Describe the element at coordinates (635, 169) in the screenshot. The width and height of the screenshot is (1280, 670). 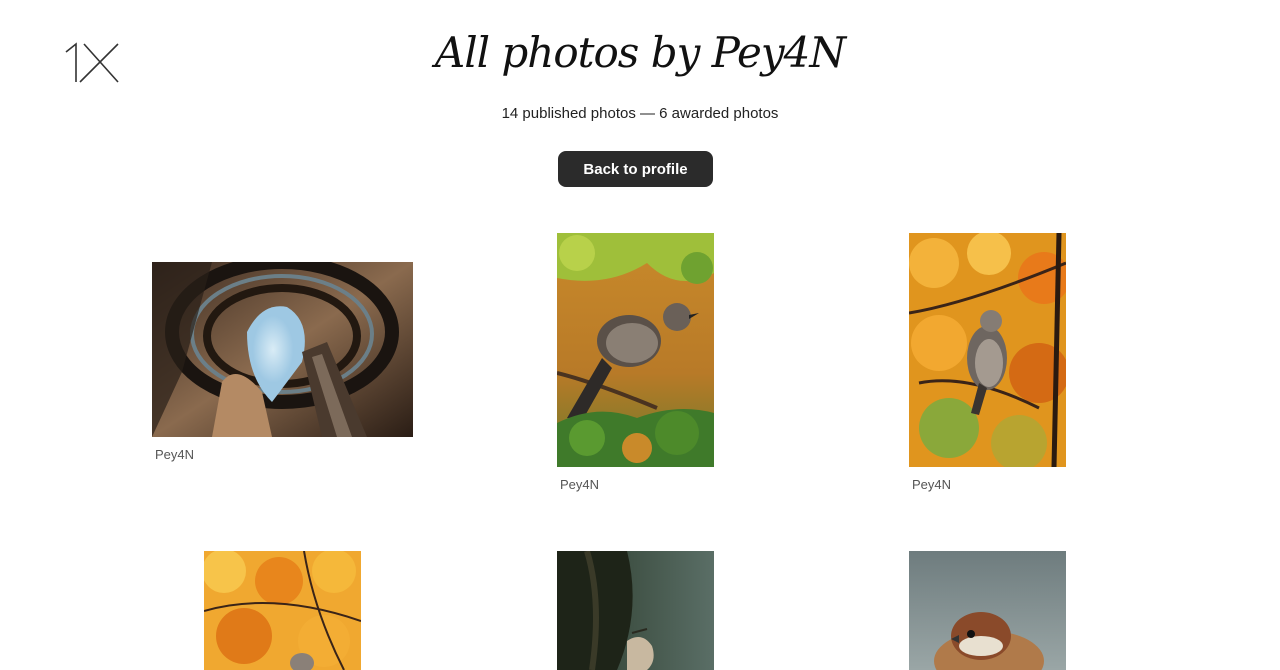
I see `back-to-profile-button: Back to profile` at that location.